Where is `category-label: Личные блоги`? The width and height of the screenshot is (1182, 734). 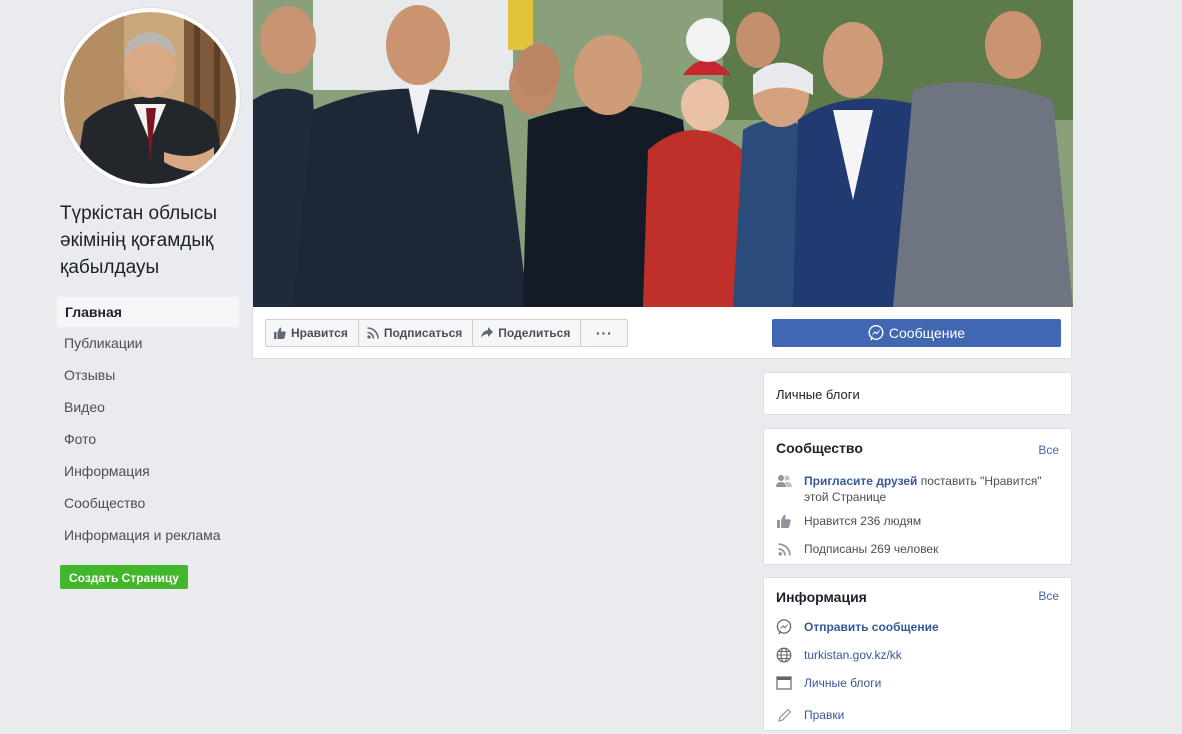
category-label: Личные блоги is located at coordinates (818, 394).